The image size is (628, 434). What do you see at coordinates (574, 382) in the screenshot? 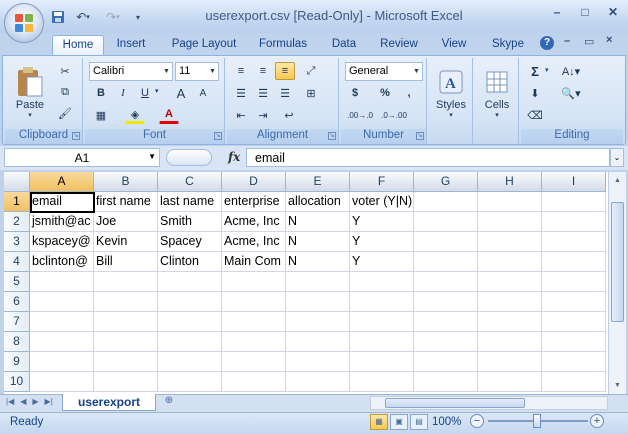
I see `cell-i10` at bounding box center [574, 382].